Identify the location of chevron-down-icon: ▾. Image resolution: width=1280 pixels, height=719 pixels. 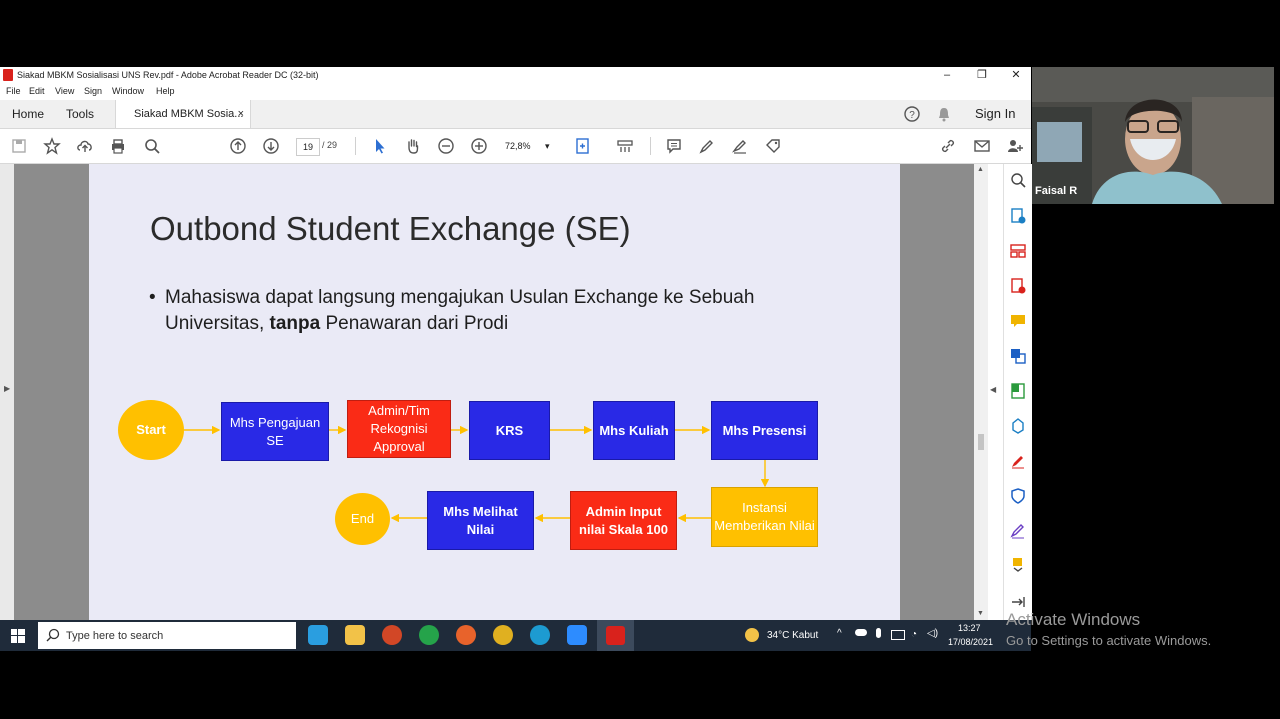
(547, 146).